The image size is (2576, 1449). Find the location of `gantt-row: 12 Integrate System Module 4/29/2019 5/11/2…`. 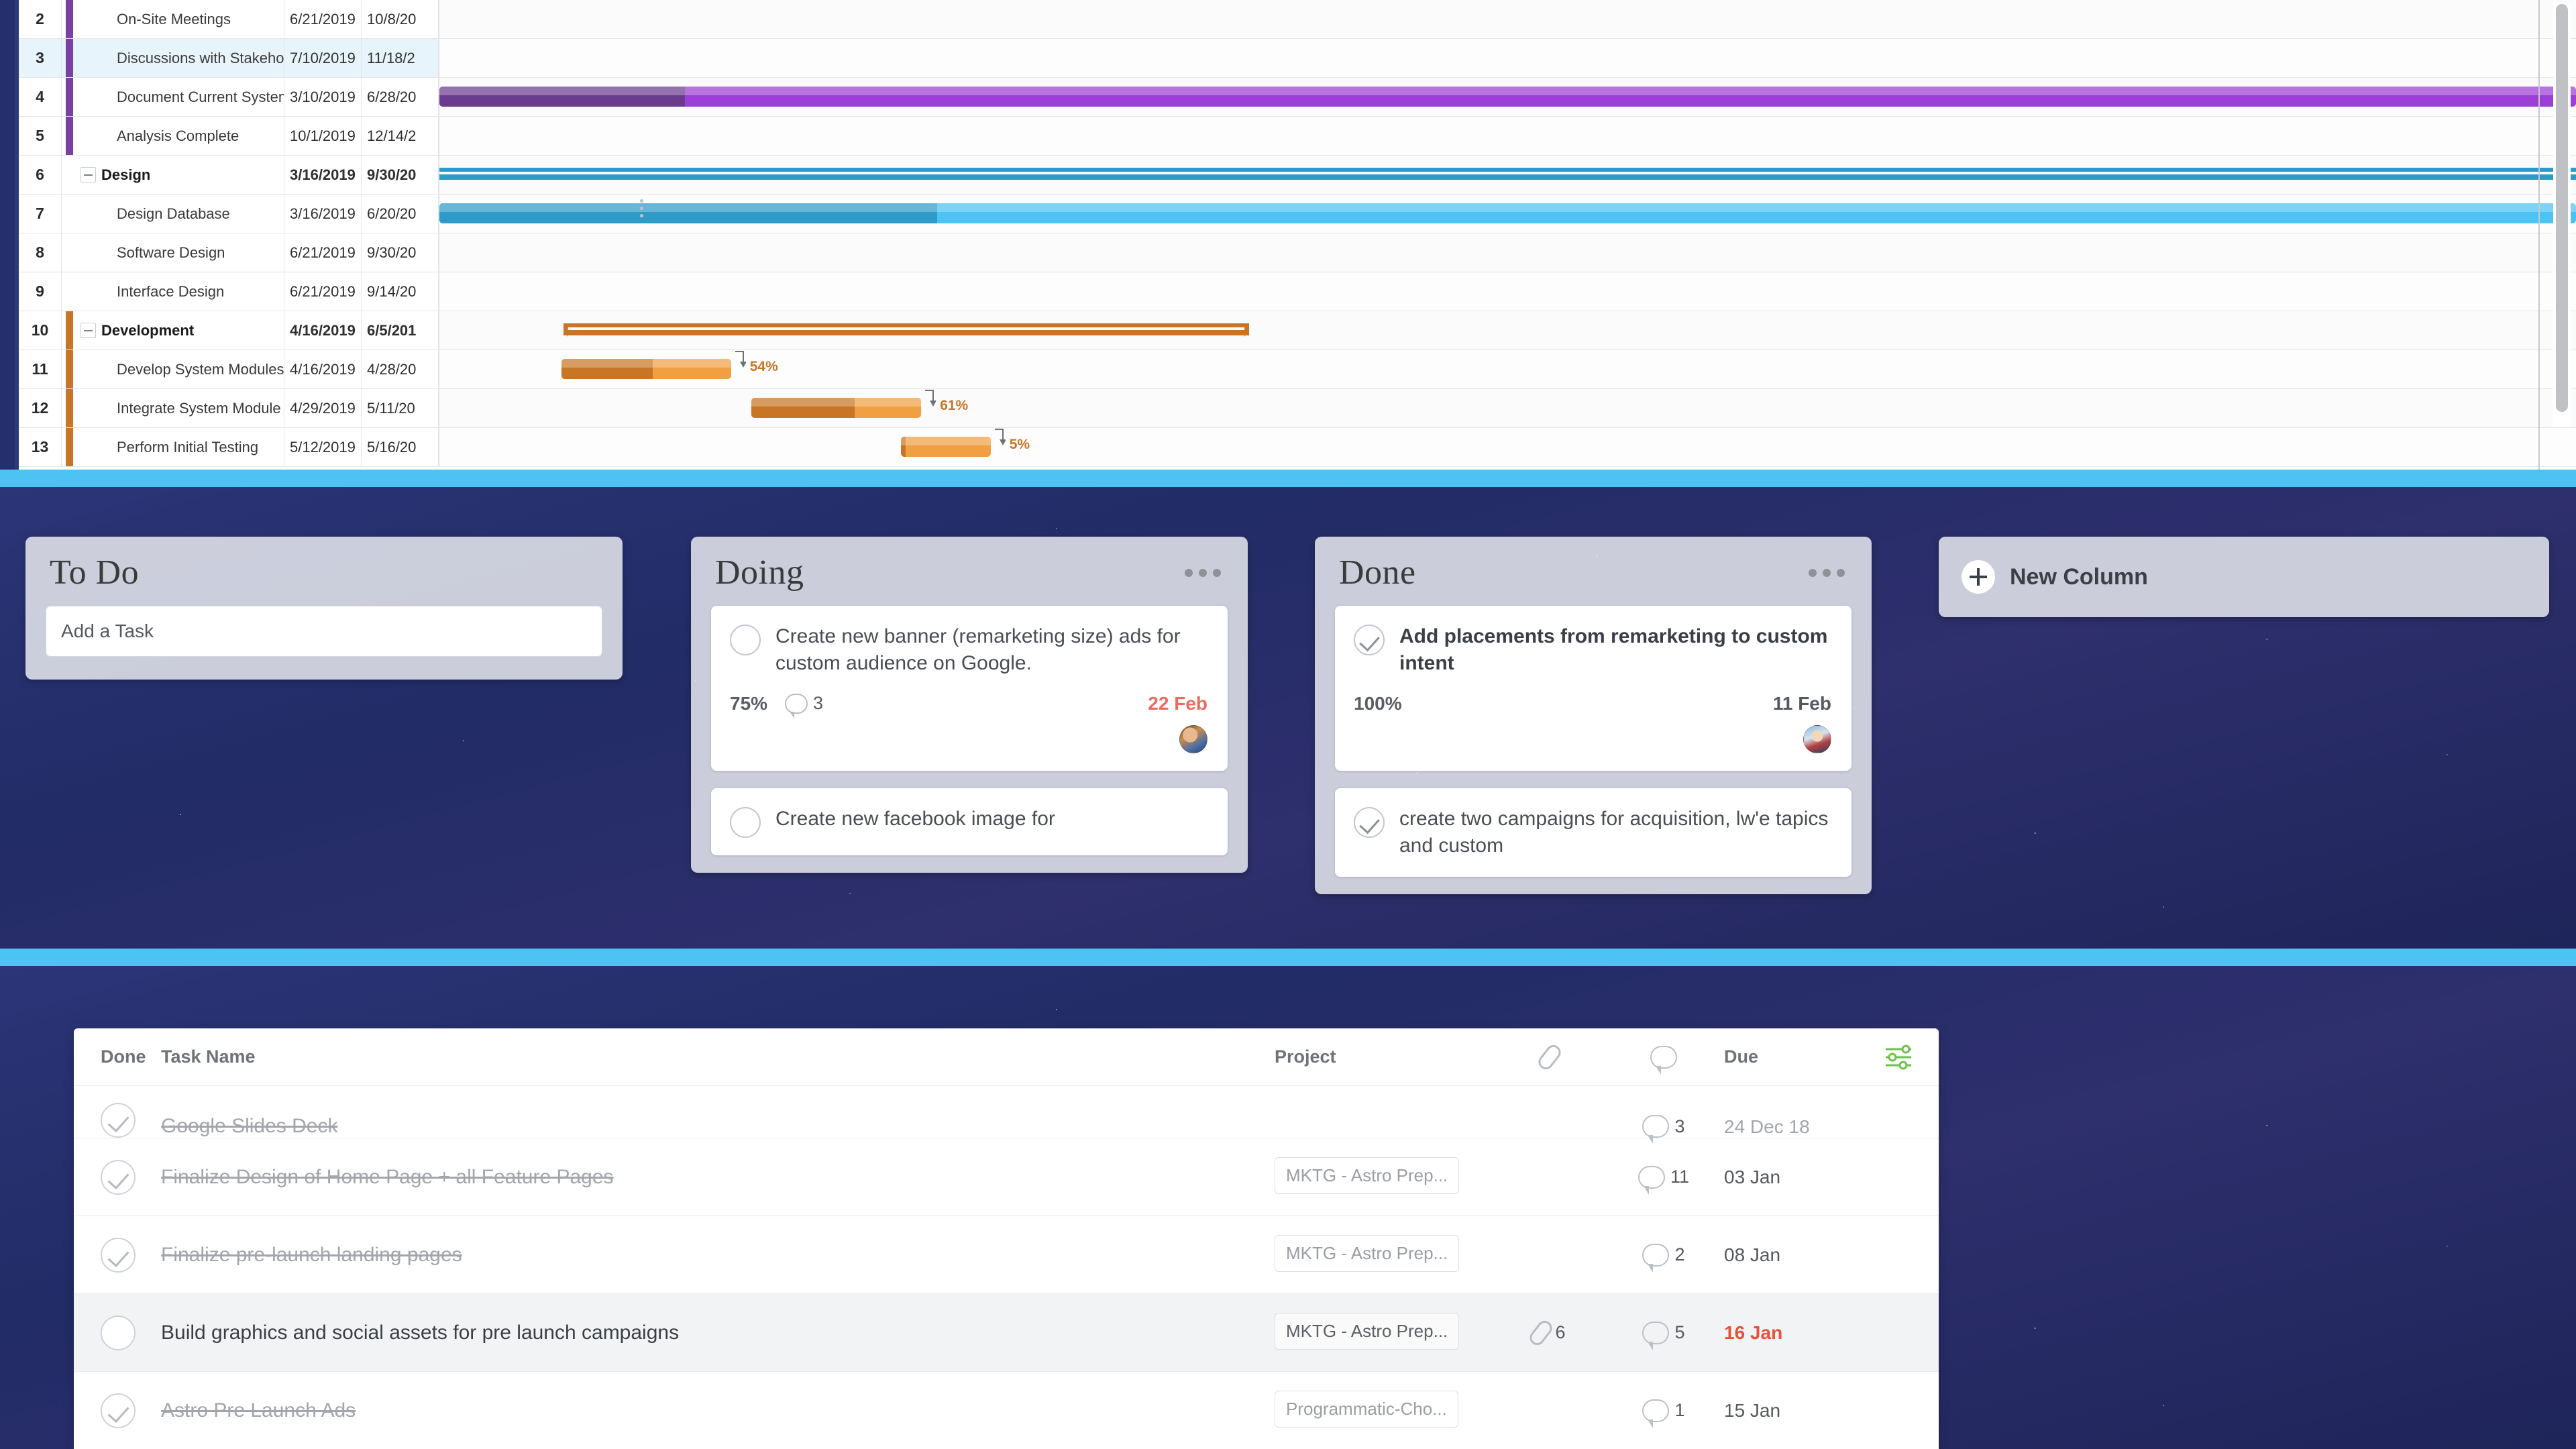

gantt-row: 12 Integrate System Module 4/29/2019 5/11/2… is located at coordinates (1297, 408).